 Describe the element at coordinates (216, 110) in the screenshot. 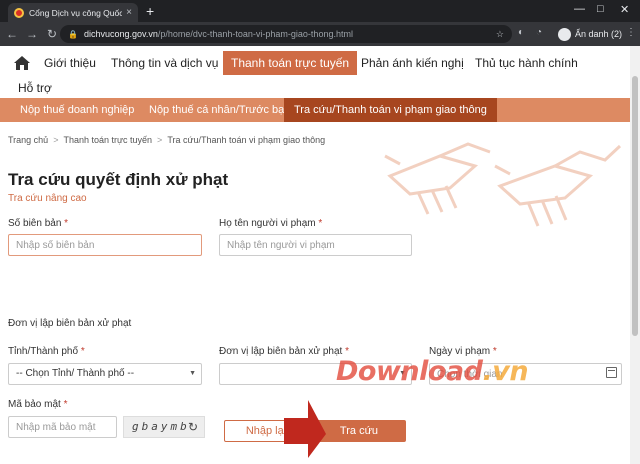

I see `subnav-nop-thue-ca-nhan: Nộp thuế cá nhân/Trước bạ` at that location.